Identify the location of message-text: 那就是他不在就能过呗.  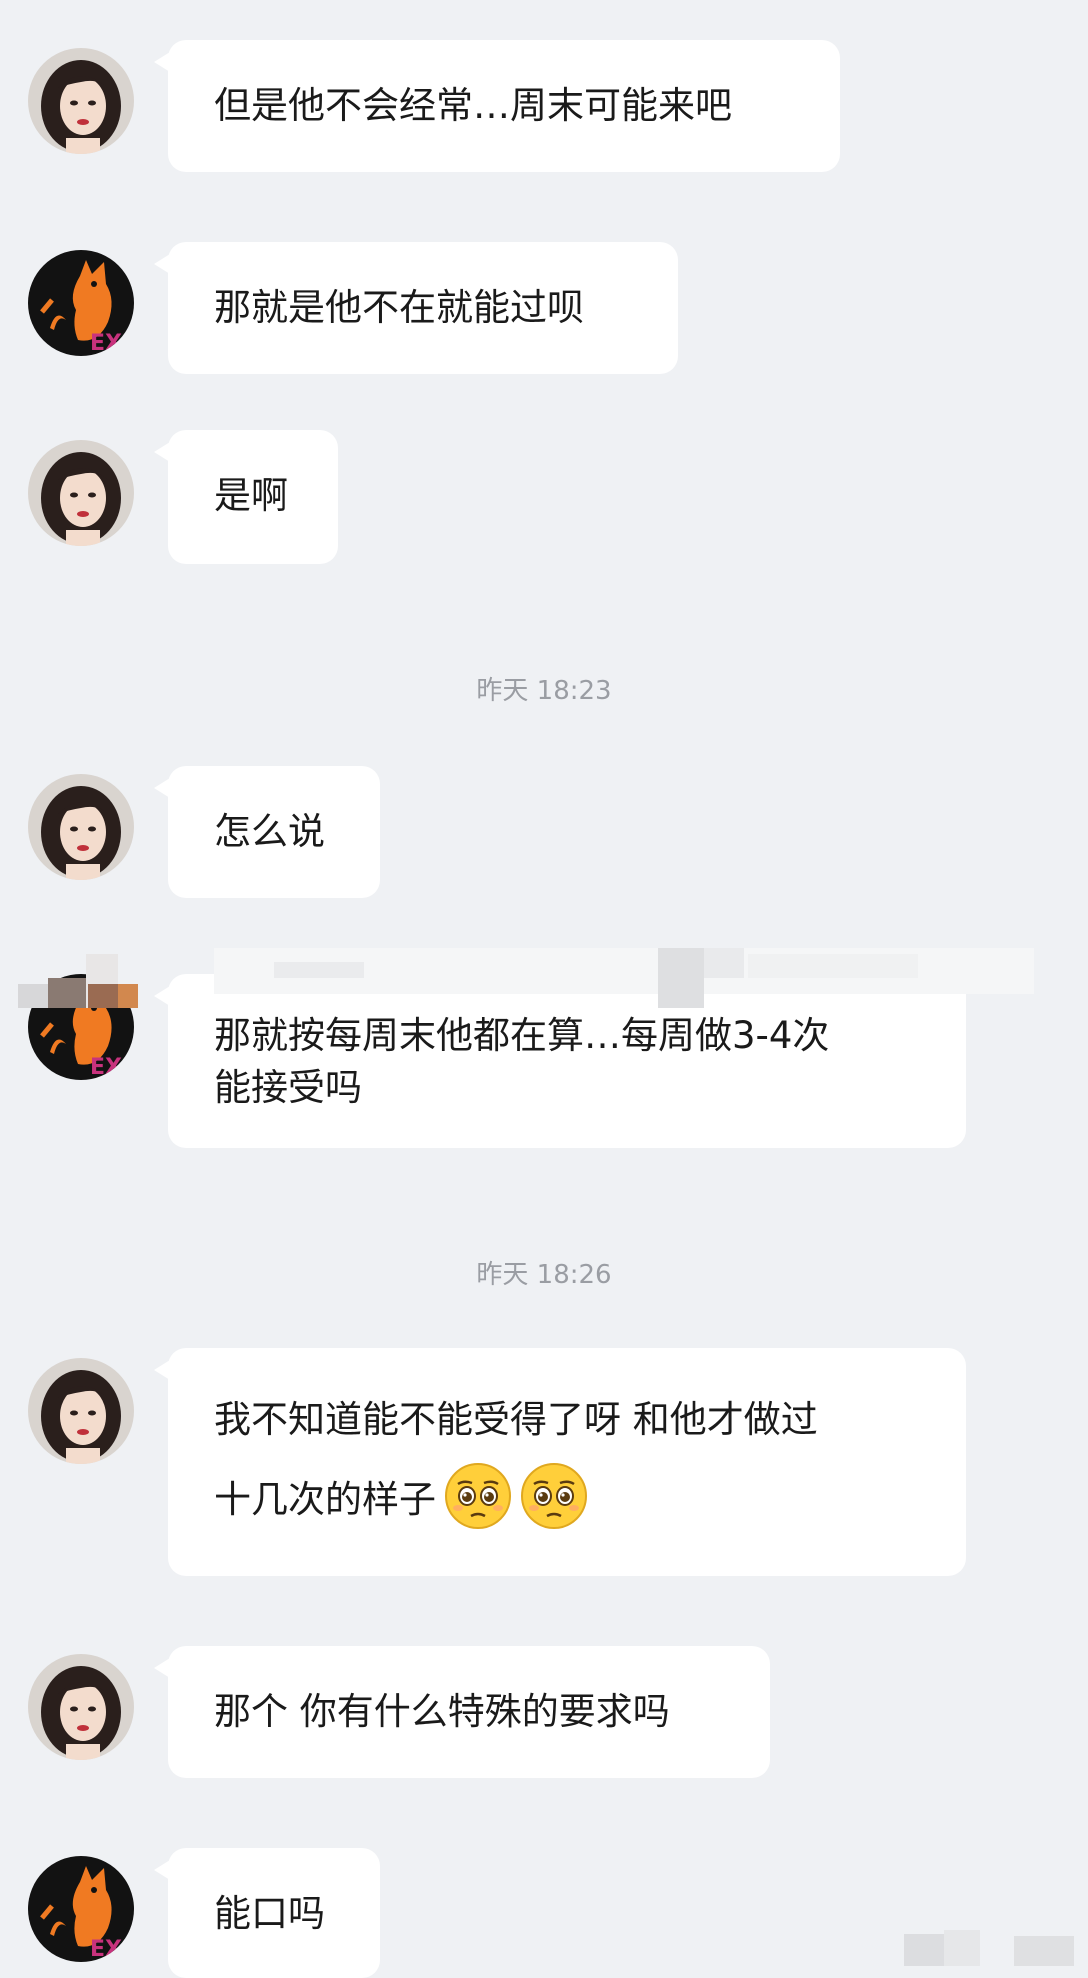
(399, 307).